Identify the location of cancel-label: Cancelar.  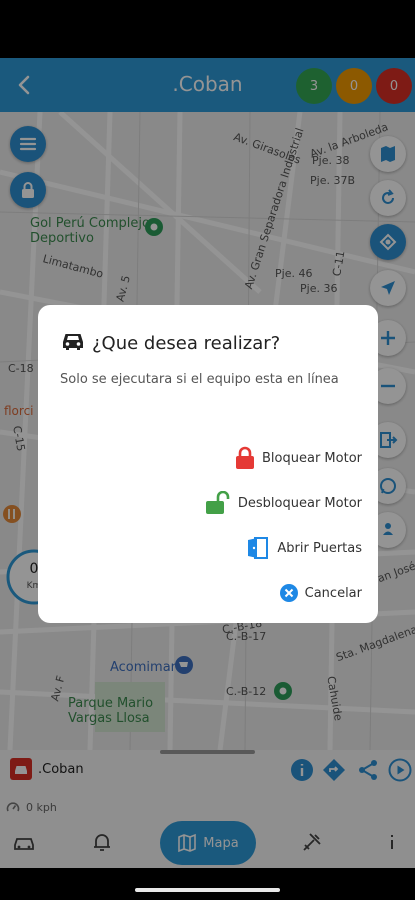
(333, 593).